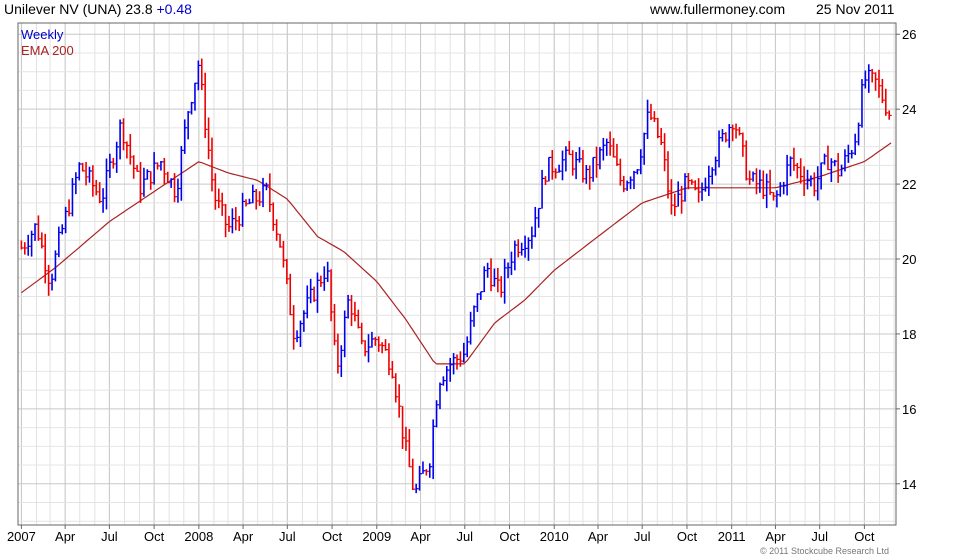  Describe the element at coordinates (909, 259) in the screenshot. I see `y-tick-label: 20` at that location.